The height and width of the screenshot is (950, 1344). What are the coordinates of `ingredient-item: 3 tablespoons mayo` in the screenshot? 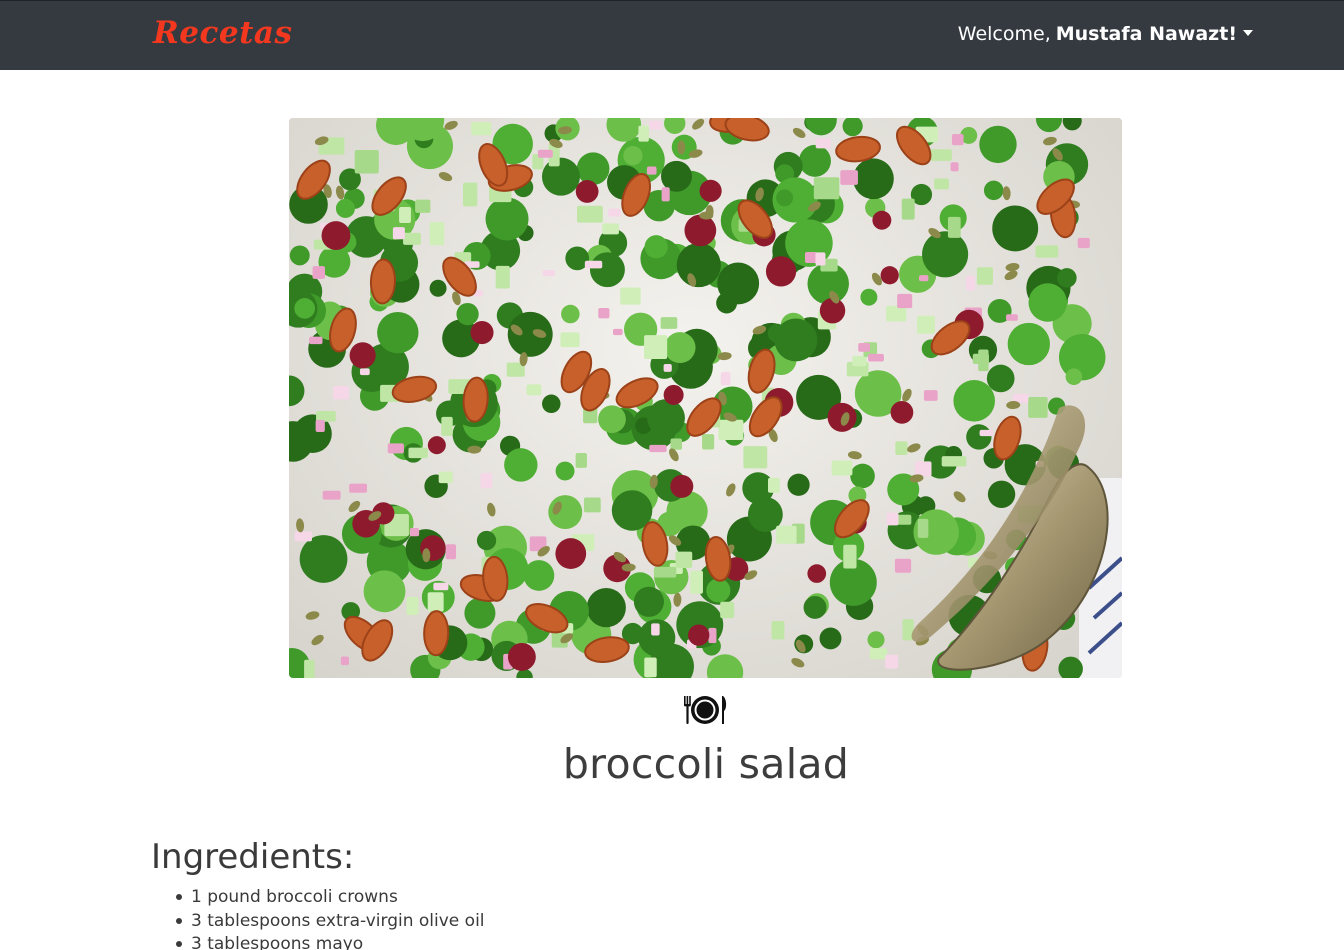 It's located at (330, 941).